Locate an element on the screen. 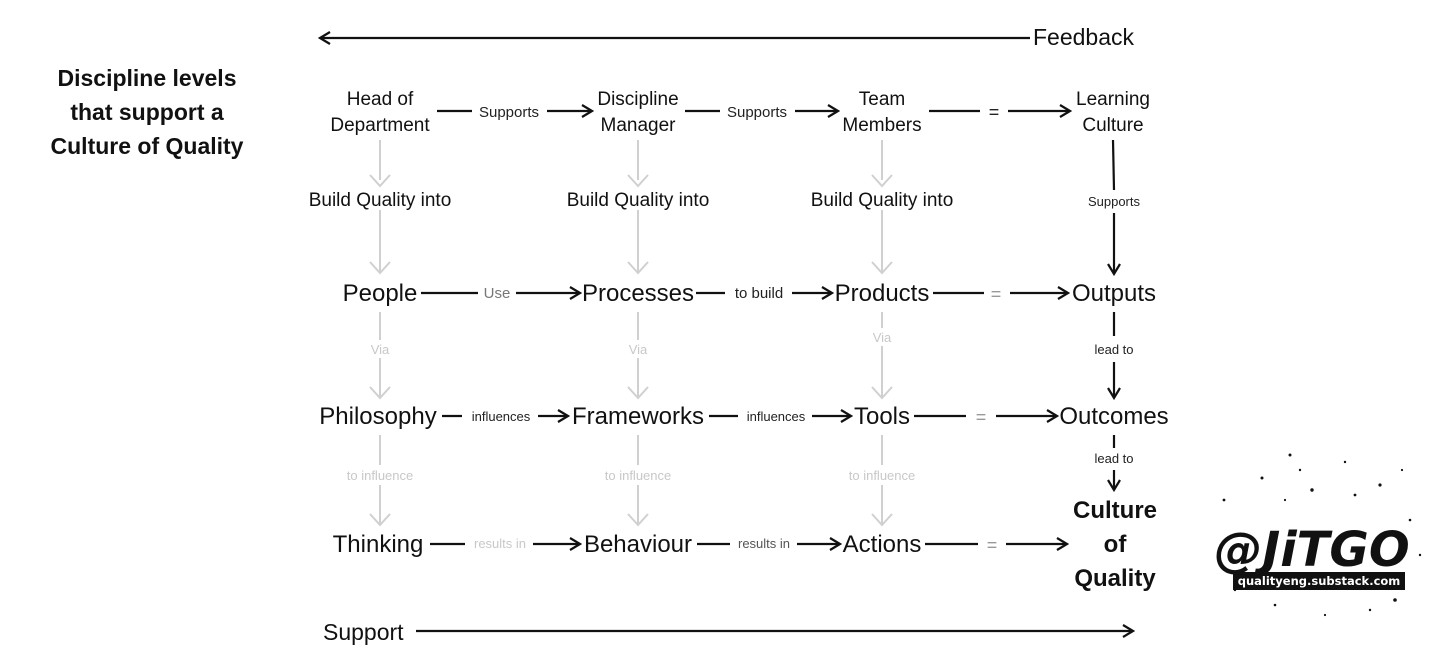 This screenshot has width=1456, height=670. node-discipline-manager-2: Manager is located at coordinates (639, 125).